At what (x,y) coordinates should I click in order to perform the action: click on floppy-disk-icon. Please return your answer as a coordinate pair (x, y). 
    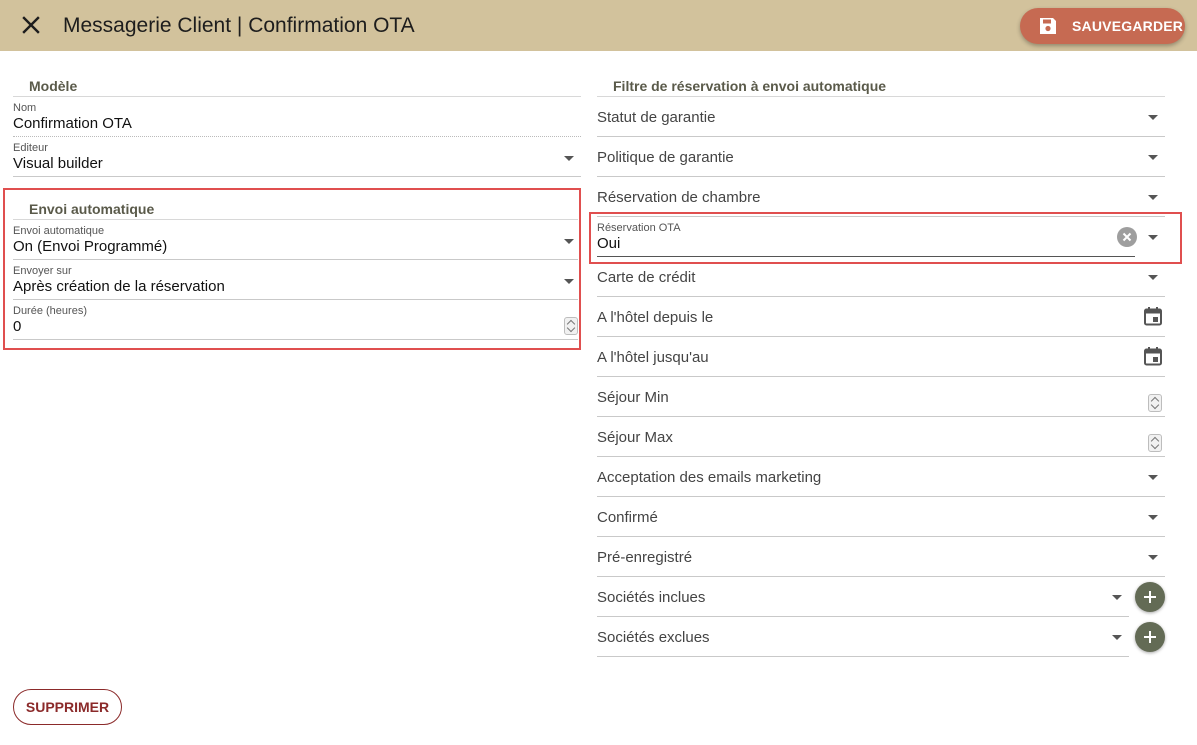
    Looking at the image, I should click on (1048, 26).